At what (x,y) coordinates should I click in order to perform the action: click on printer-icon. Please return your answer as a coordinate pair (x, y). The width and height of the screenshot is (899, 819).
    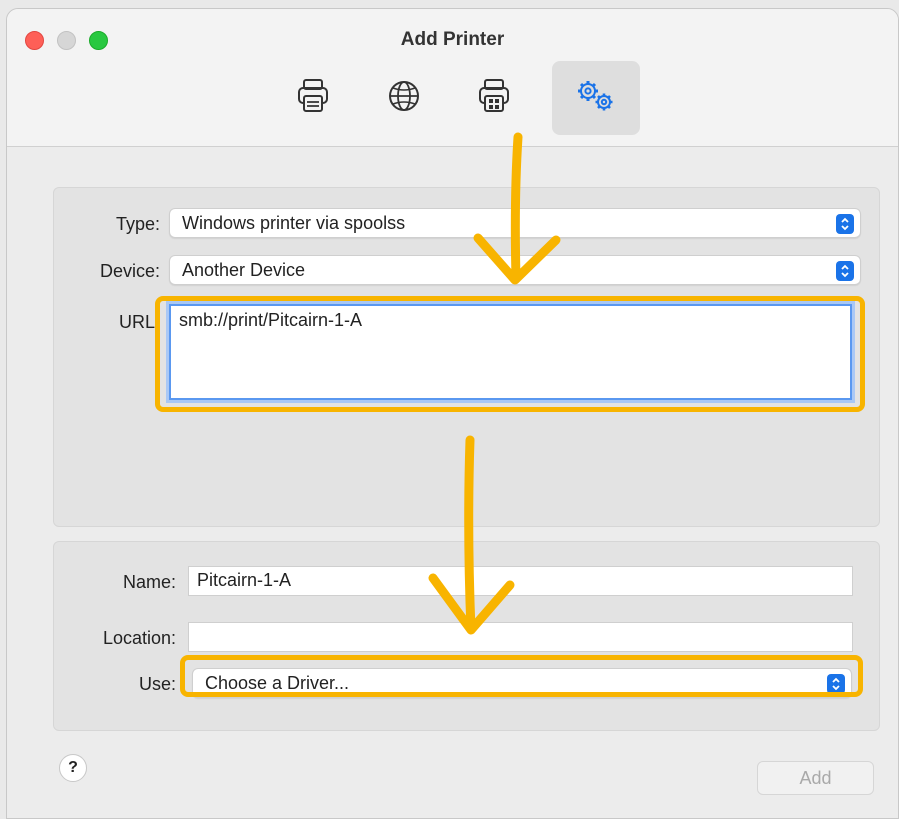
    Looking at the image, I should click on (313, 98).